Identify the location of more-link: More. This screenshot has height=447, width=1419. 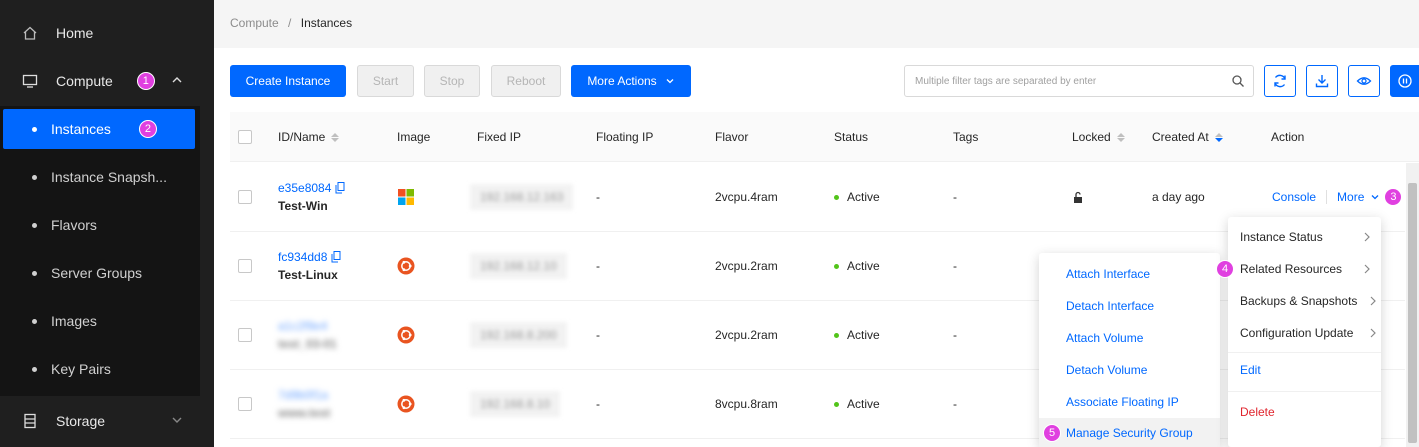
(1350, 197).